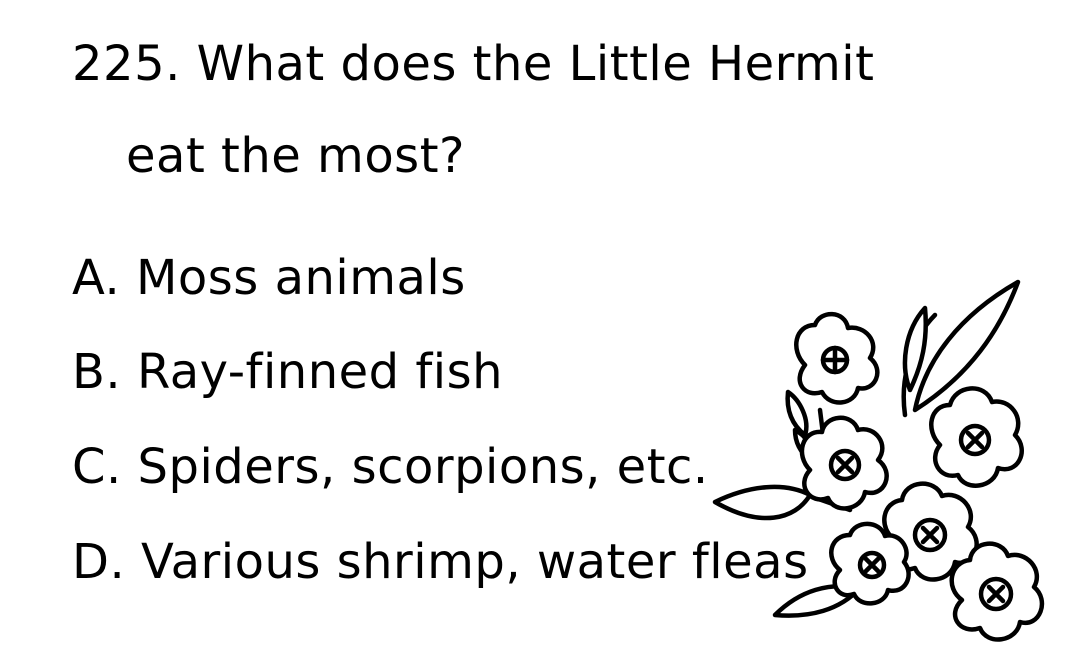 This screenshot has width=1080, height=663. Describe the element at coordinates (976, 437) in the screenshot. I see `flower-right` at that location.